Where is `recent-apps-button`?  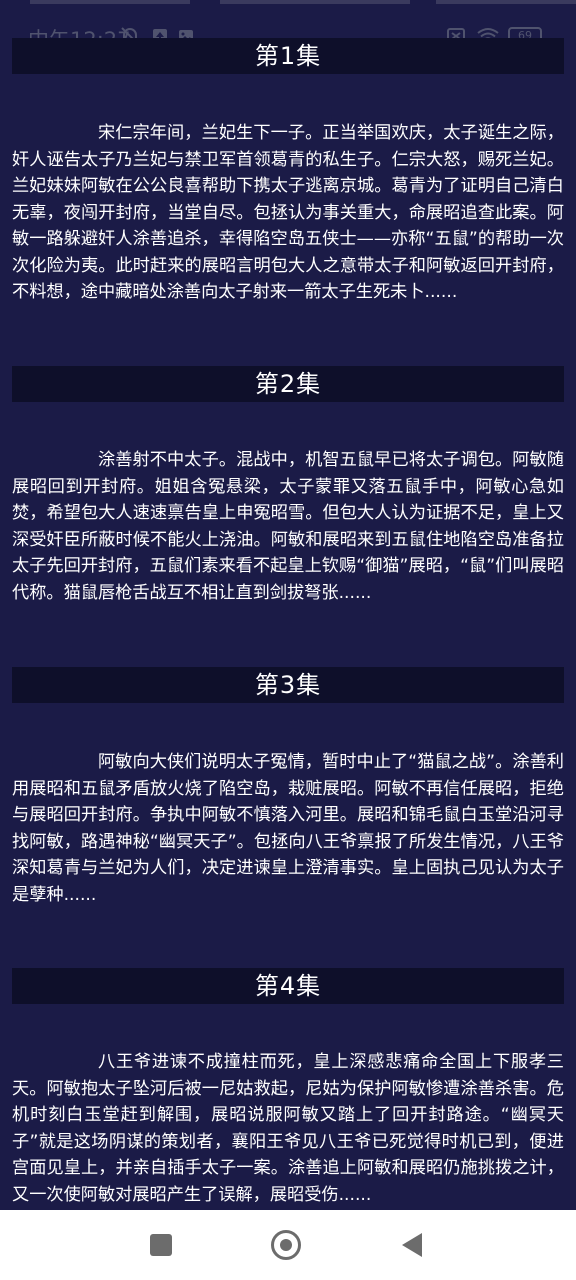
recent-apps-button is located at coordinates (161, 1245).